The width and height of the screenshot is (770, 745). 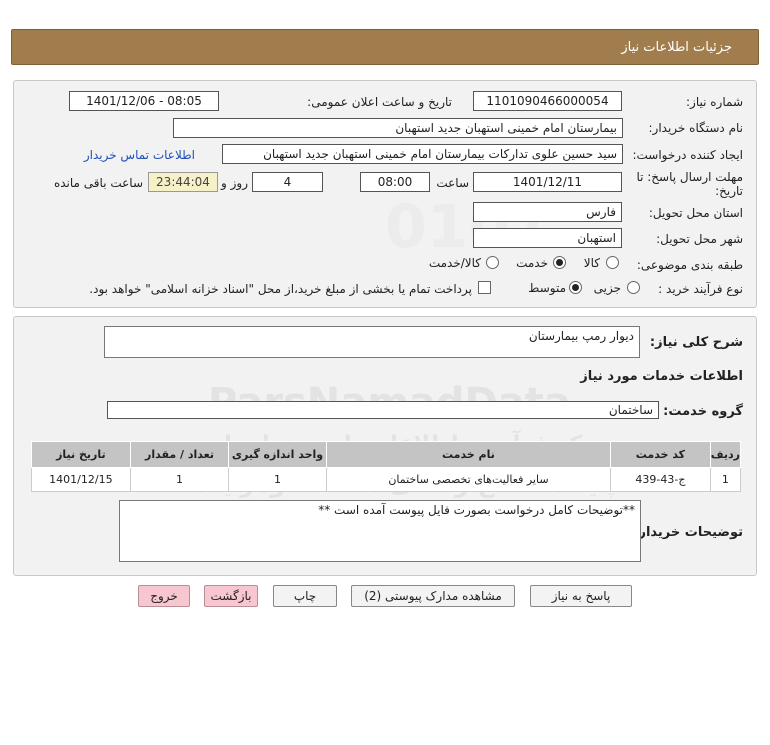 What do you see at coordinates (591, 263) in the screenshot?
I see `category-goods-label: کالا` at bounding box center [591, 263].